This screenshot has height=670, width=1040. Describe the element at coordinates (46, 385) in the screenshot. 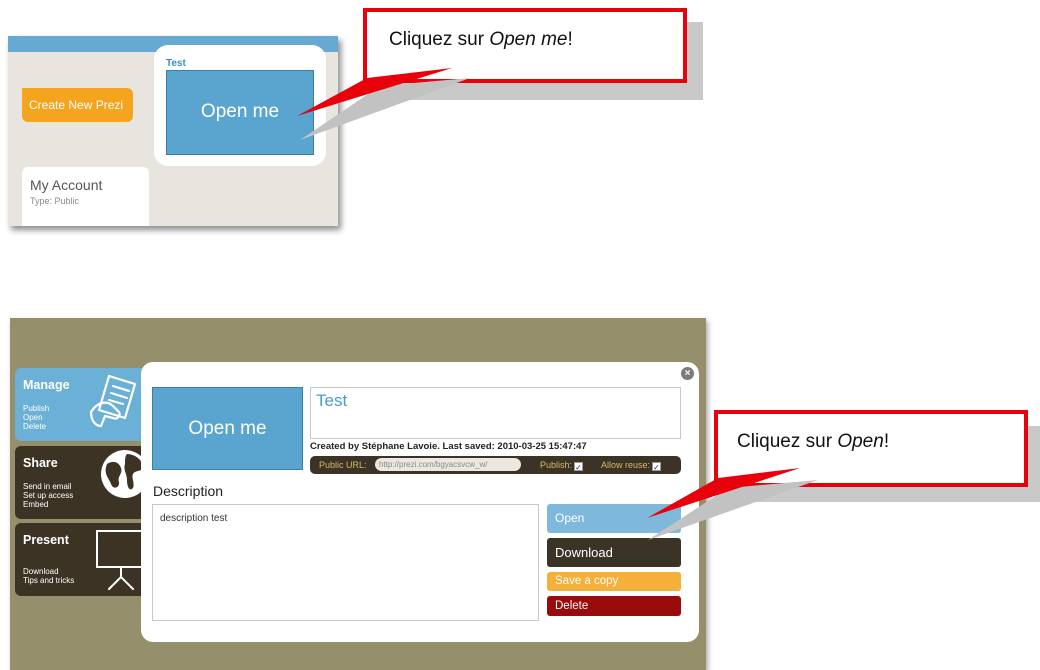

I see `sidebar-title: Manage` at that location.